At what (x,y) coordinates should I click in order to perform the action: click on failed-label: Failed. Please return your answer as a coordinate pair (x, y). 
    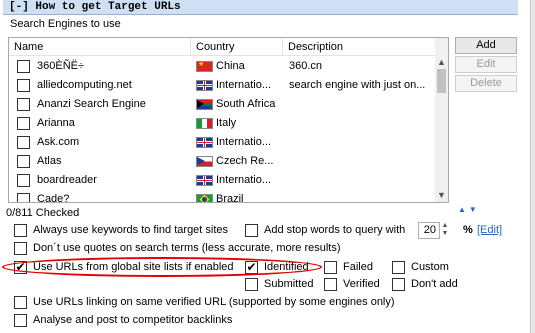
    Looking at the image, I should click on (358, 267).